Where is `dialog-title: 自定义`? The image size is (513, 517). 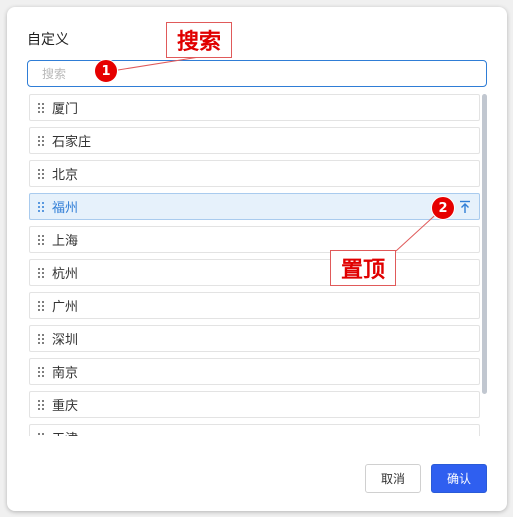
dialog-title: 自定义 is located at coordinates (48, 40).